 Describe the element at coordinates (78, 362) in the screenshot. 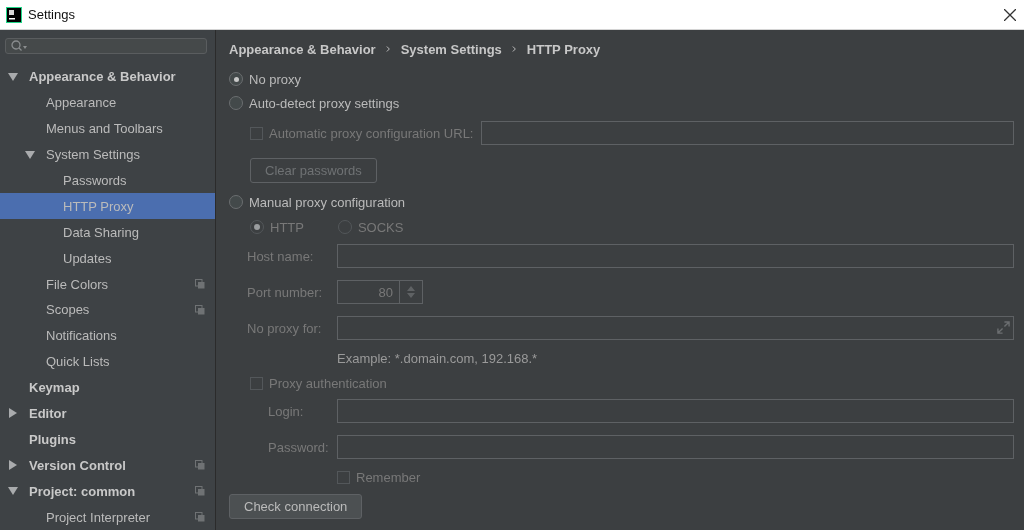

I see `tree-item-label: Quick Lists` at that location.